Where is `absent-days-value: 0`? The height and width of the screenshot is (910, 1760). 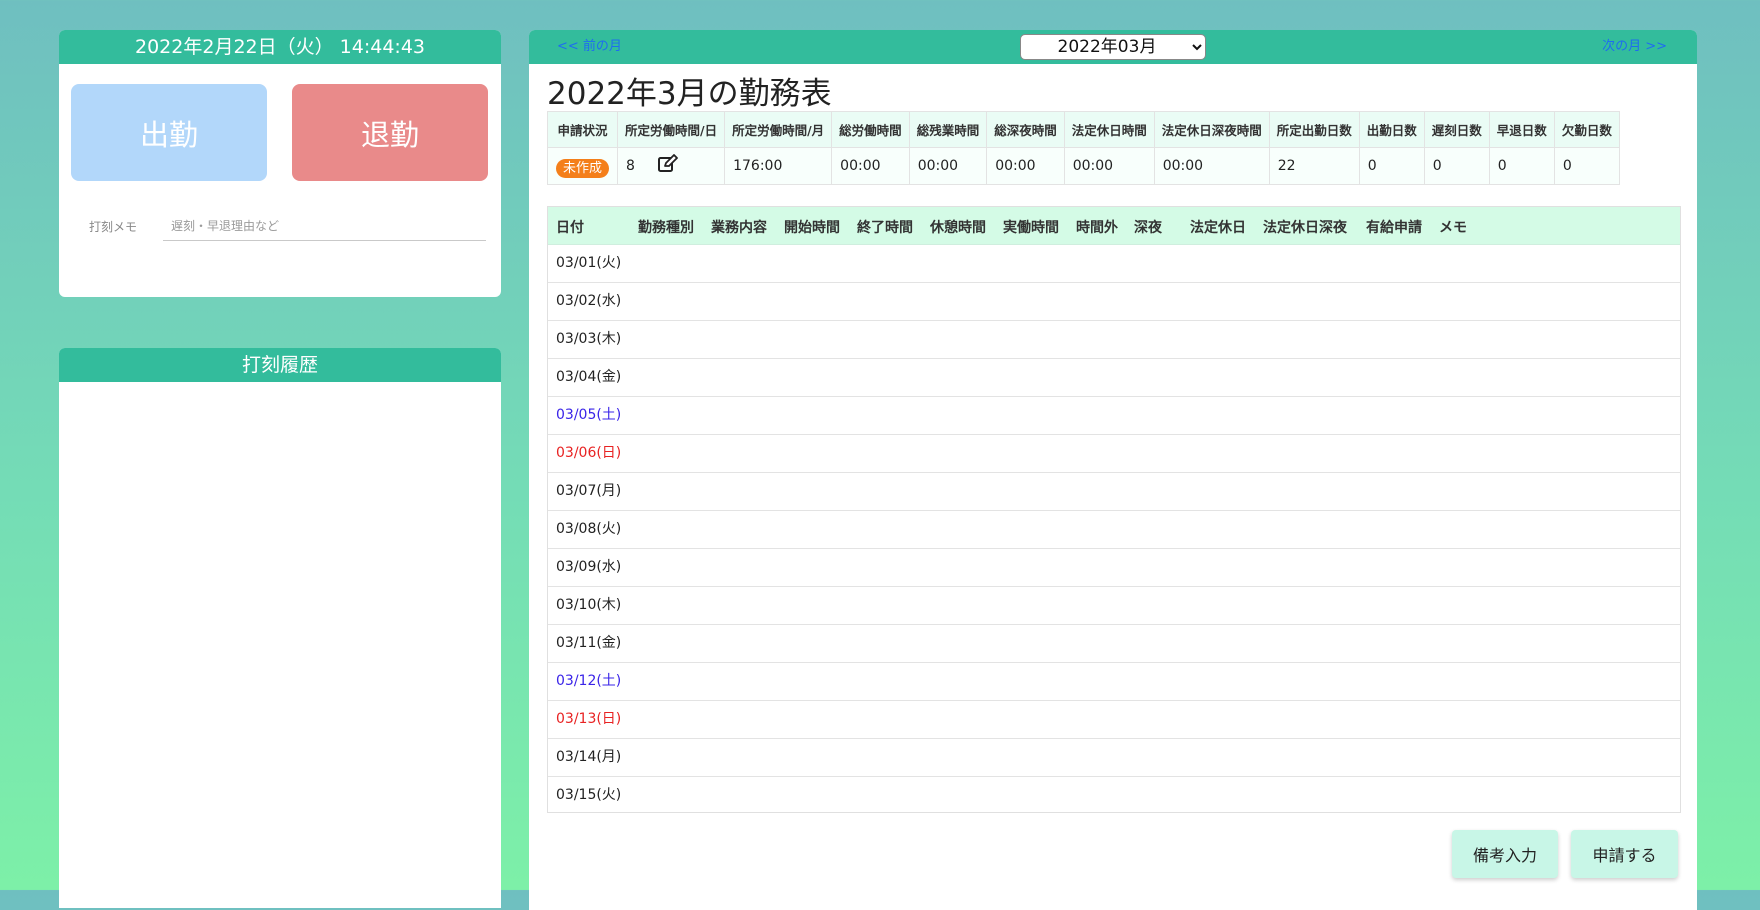
absent-days-value: 0 is located at coordinates (1586, 166).